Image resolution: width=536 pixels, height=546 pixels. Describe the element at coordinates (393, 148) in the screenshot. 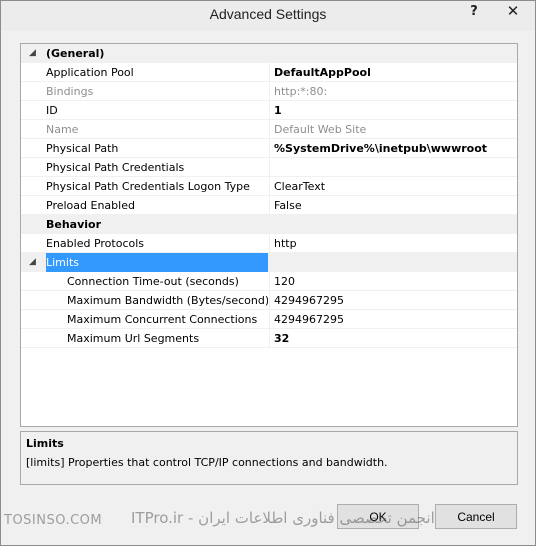

I see `property-value: %SystemDrive%\inetpub\wwwroot` at that location.